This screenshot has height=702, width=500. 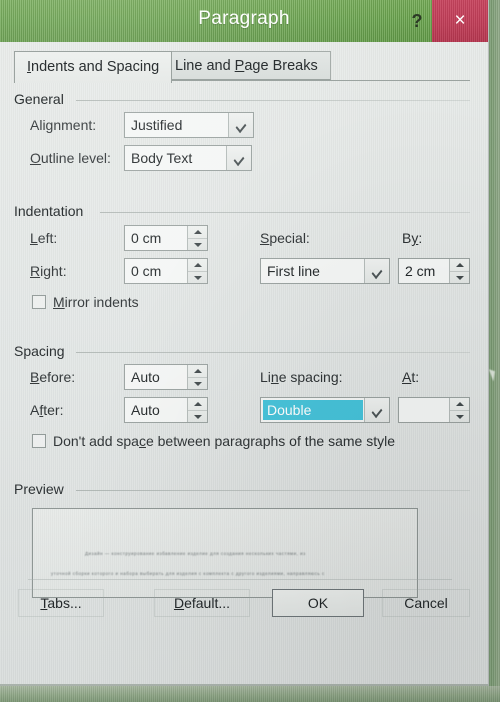 I want to click on at-spin-buttons, so click(x=459, y=410).